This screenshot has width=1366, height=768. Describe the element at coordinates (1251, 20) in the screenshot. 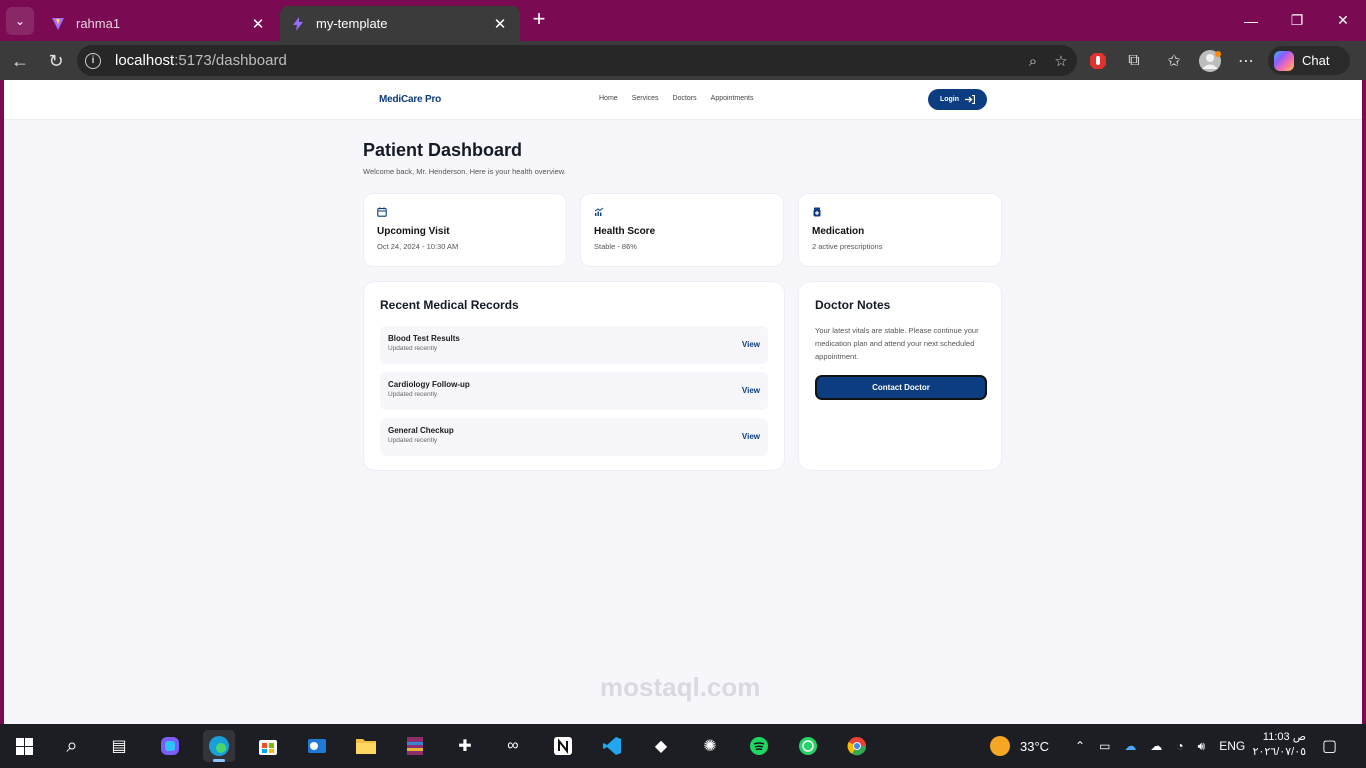

I see `minimize-icon: —` at that location.